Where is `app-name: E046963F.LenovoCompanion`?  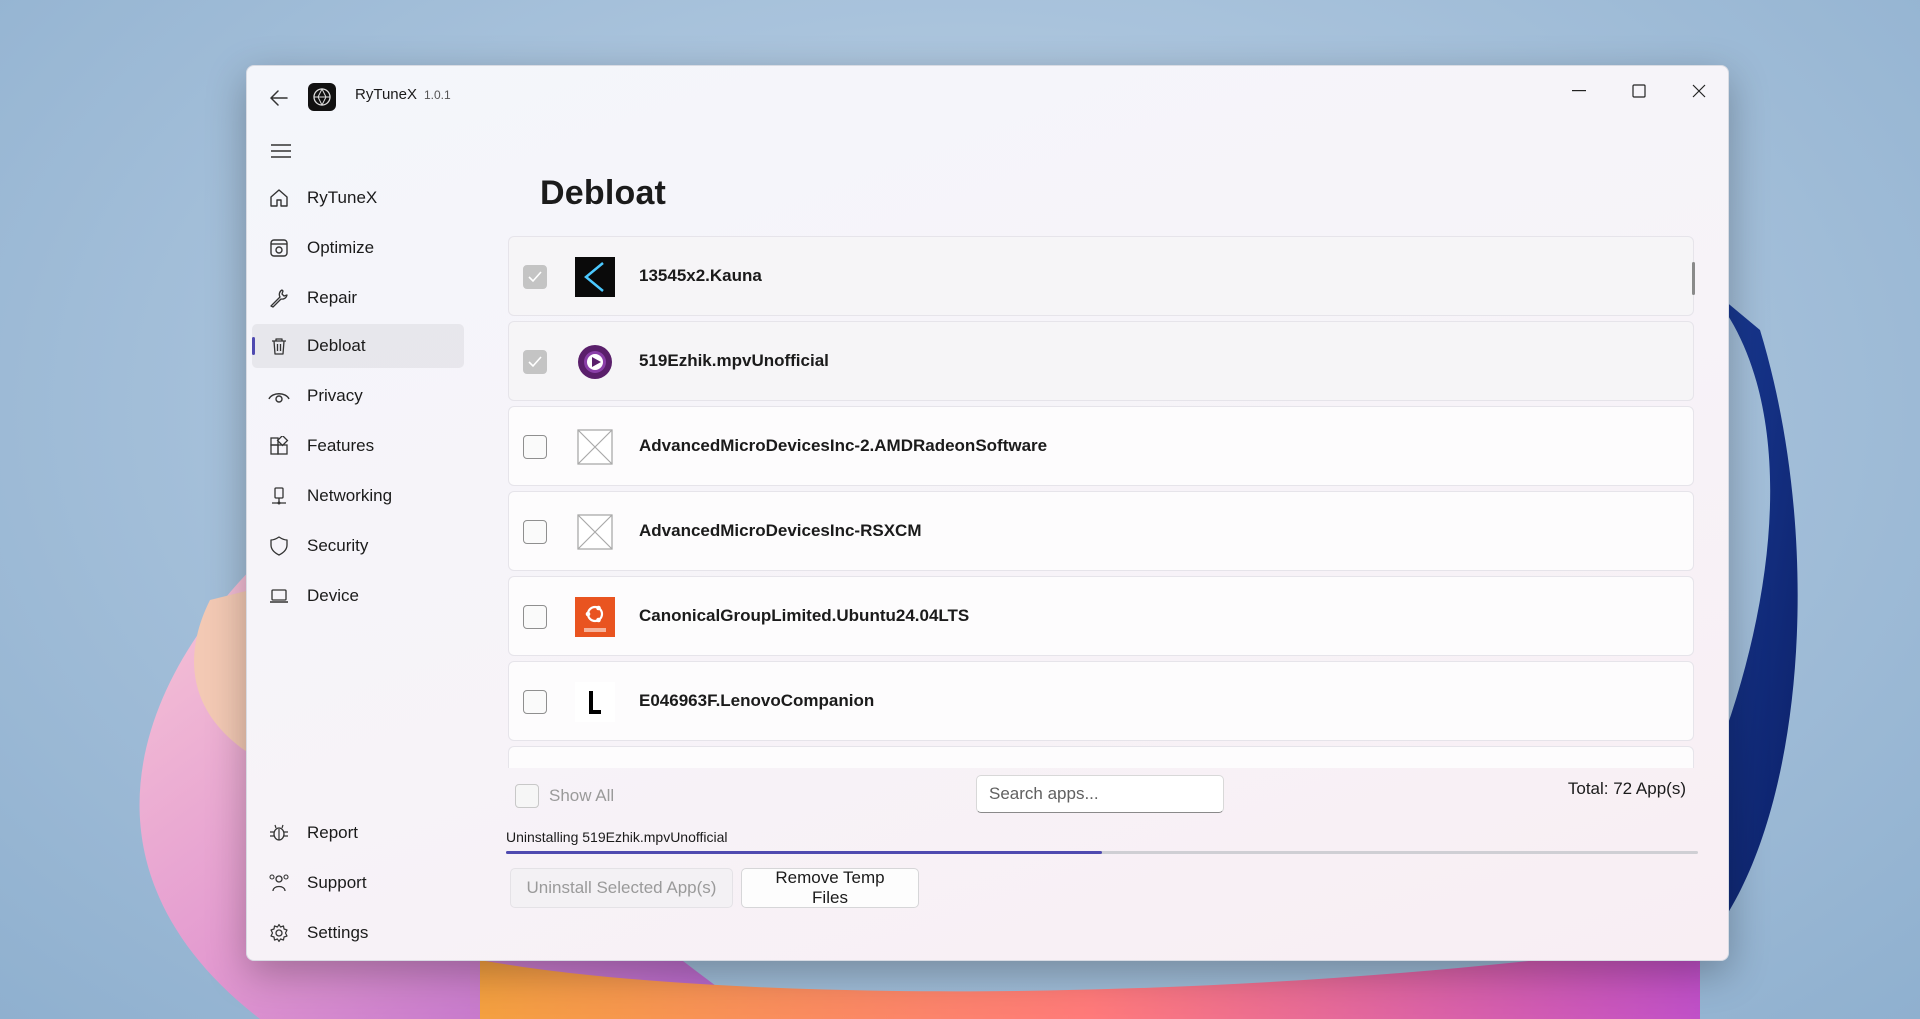 app-name: E046963F.LenovoCompanion is located at coordinates (757, 700).